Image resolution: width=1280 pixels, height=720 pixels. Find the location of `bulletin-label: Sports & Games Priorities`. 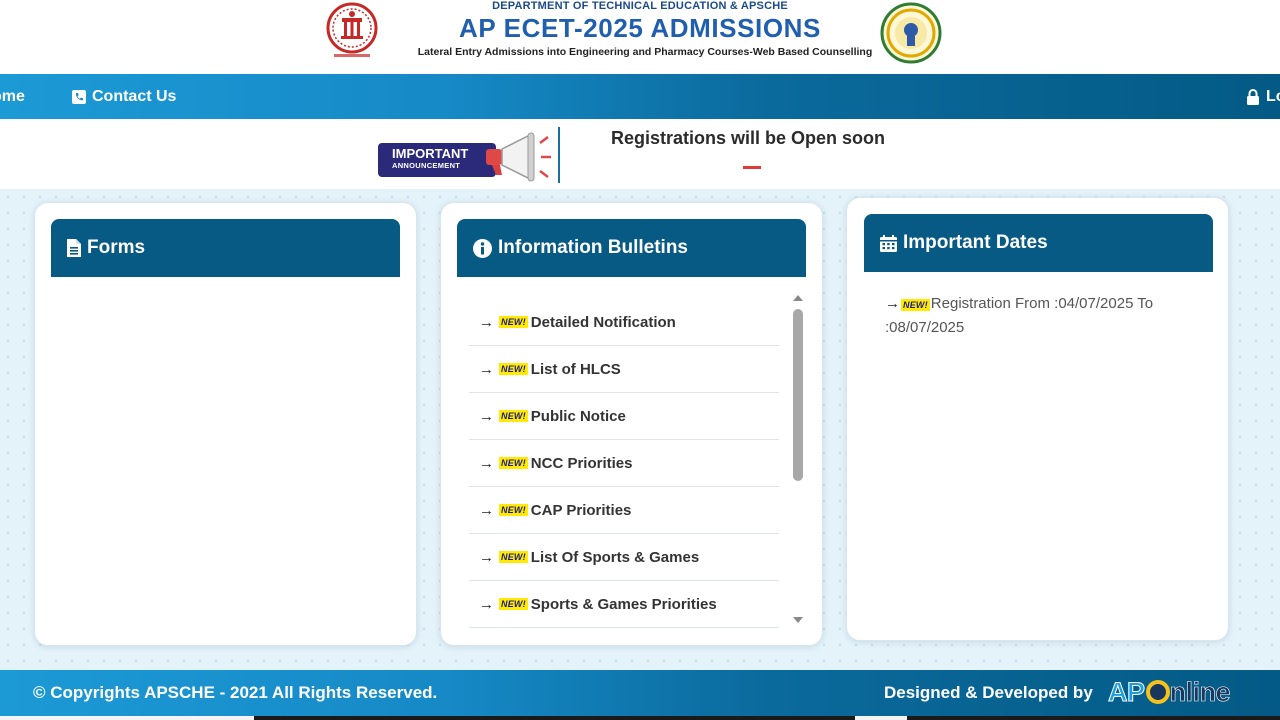

bulletin-label: Sports & Games Priorities is located at coordinates (623, 604).